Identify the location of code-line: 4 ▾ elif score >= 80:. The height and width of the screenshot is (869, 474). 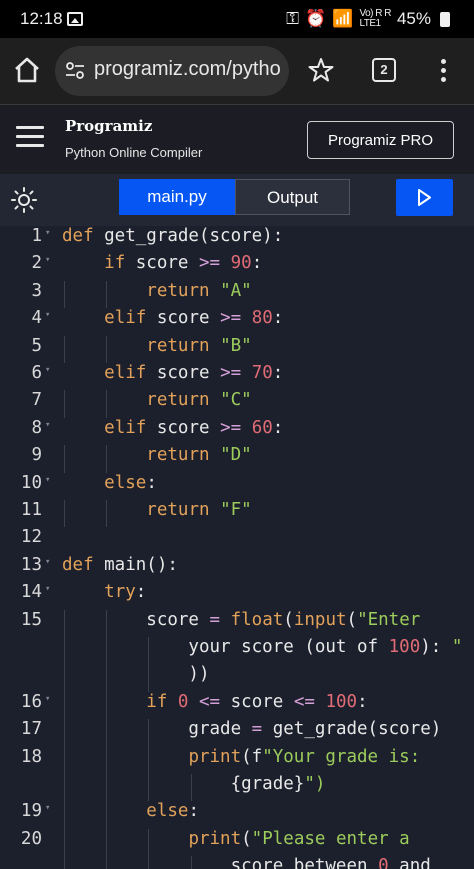
(237, 321).